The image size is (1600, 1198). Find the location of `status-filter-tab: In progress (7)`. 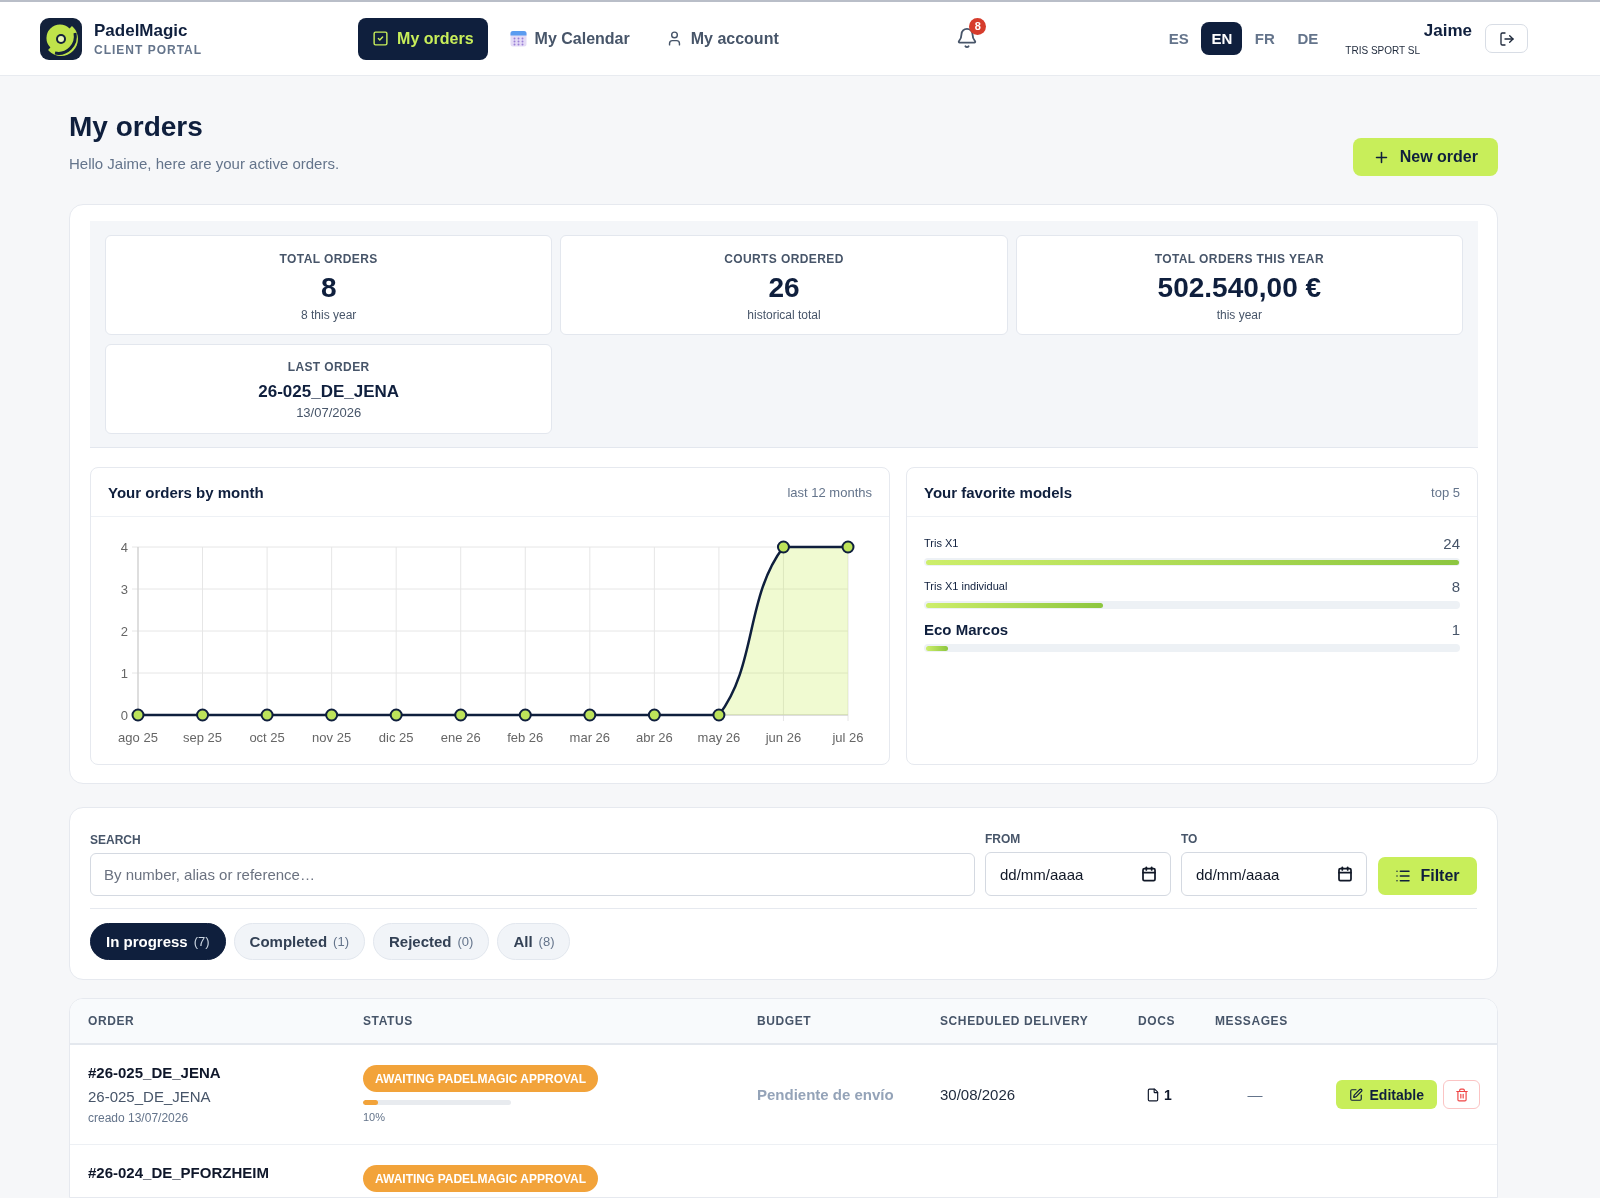

status-filter-tab: In progress (7) is located at coordinates (158, 941).